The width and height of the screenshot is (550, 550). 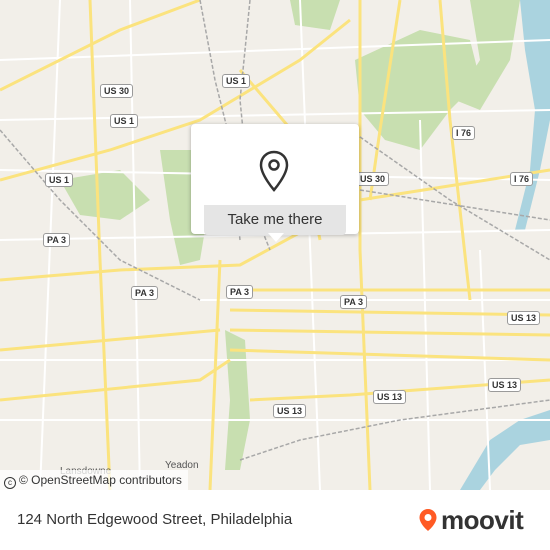 What do you see at coordinates (428, 520) in the screenshot?
I see `moovit-pin-icon` at bounding box center [428, 520].